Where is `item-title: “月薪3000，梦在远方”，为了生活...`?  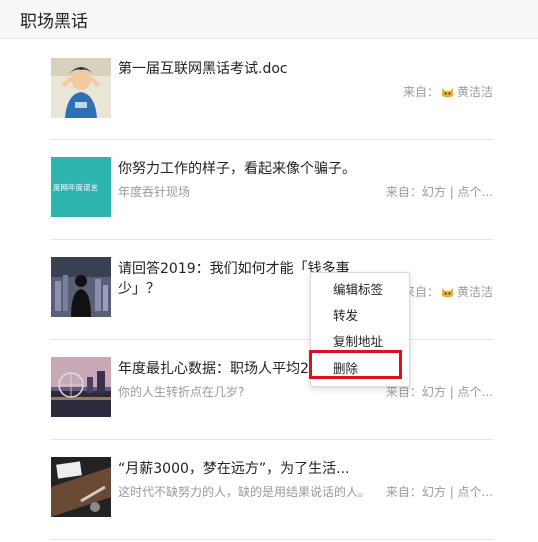
item-title: “月薪3000，梦在远方”，为了生活... is located at coordinates (234, 469).